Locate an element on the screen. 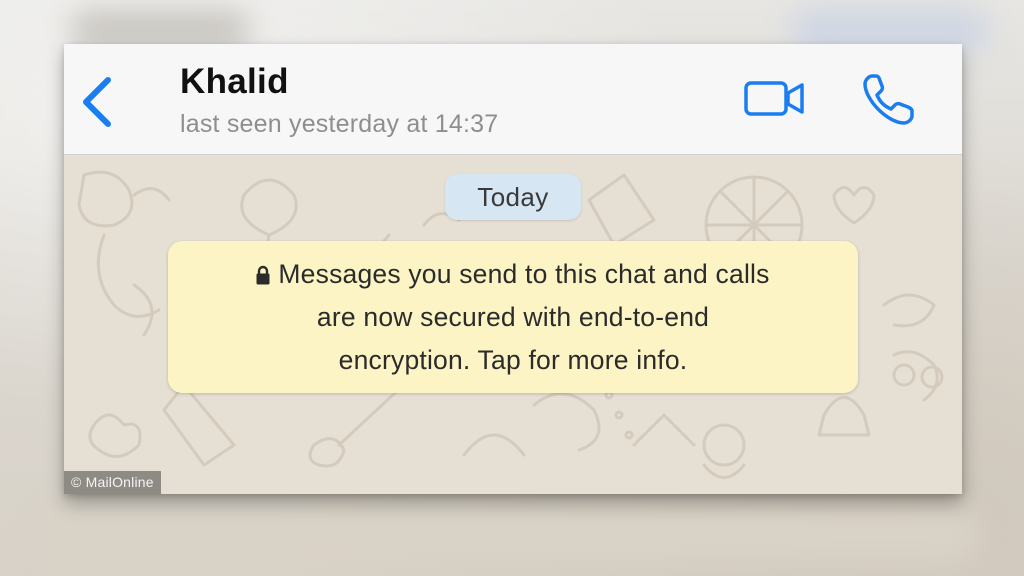  back-button is located at coordinates (101, 102).